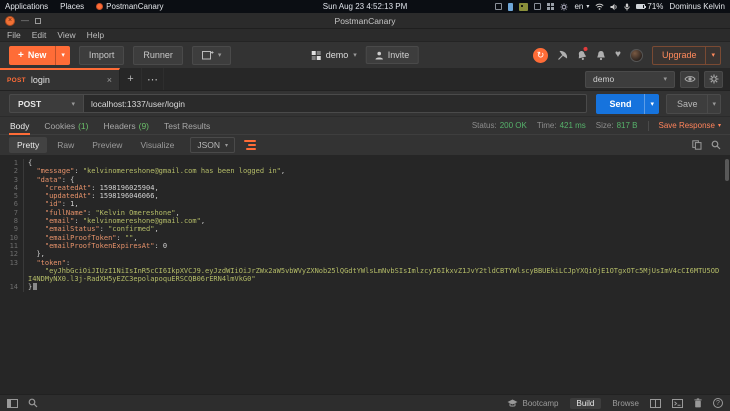 The height and width of the screenshot is (411, 730). I want to click on user-avatar, so click(636, 55).